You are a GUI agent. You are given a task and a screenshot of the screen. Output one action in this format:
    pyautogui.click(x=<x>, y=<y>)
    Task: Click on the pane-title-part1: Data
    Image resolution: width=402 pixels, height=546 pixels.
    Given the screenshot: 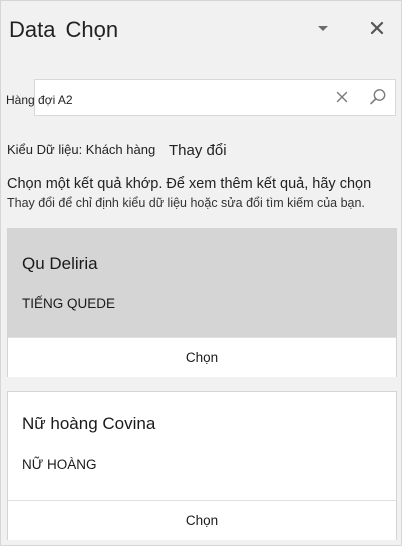 What is the action you would take?
    pyautogui.click(x=32, y=29)
    